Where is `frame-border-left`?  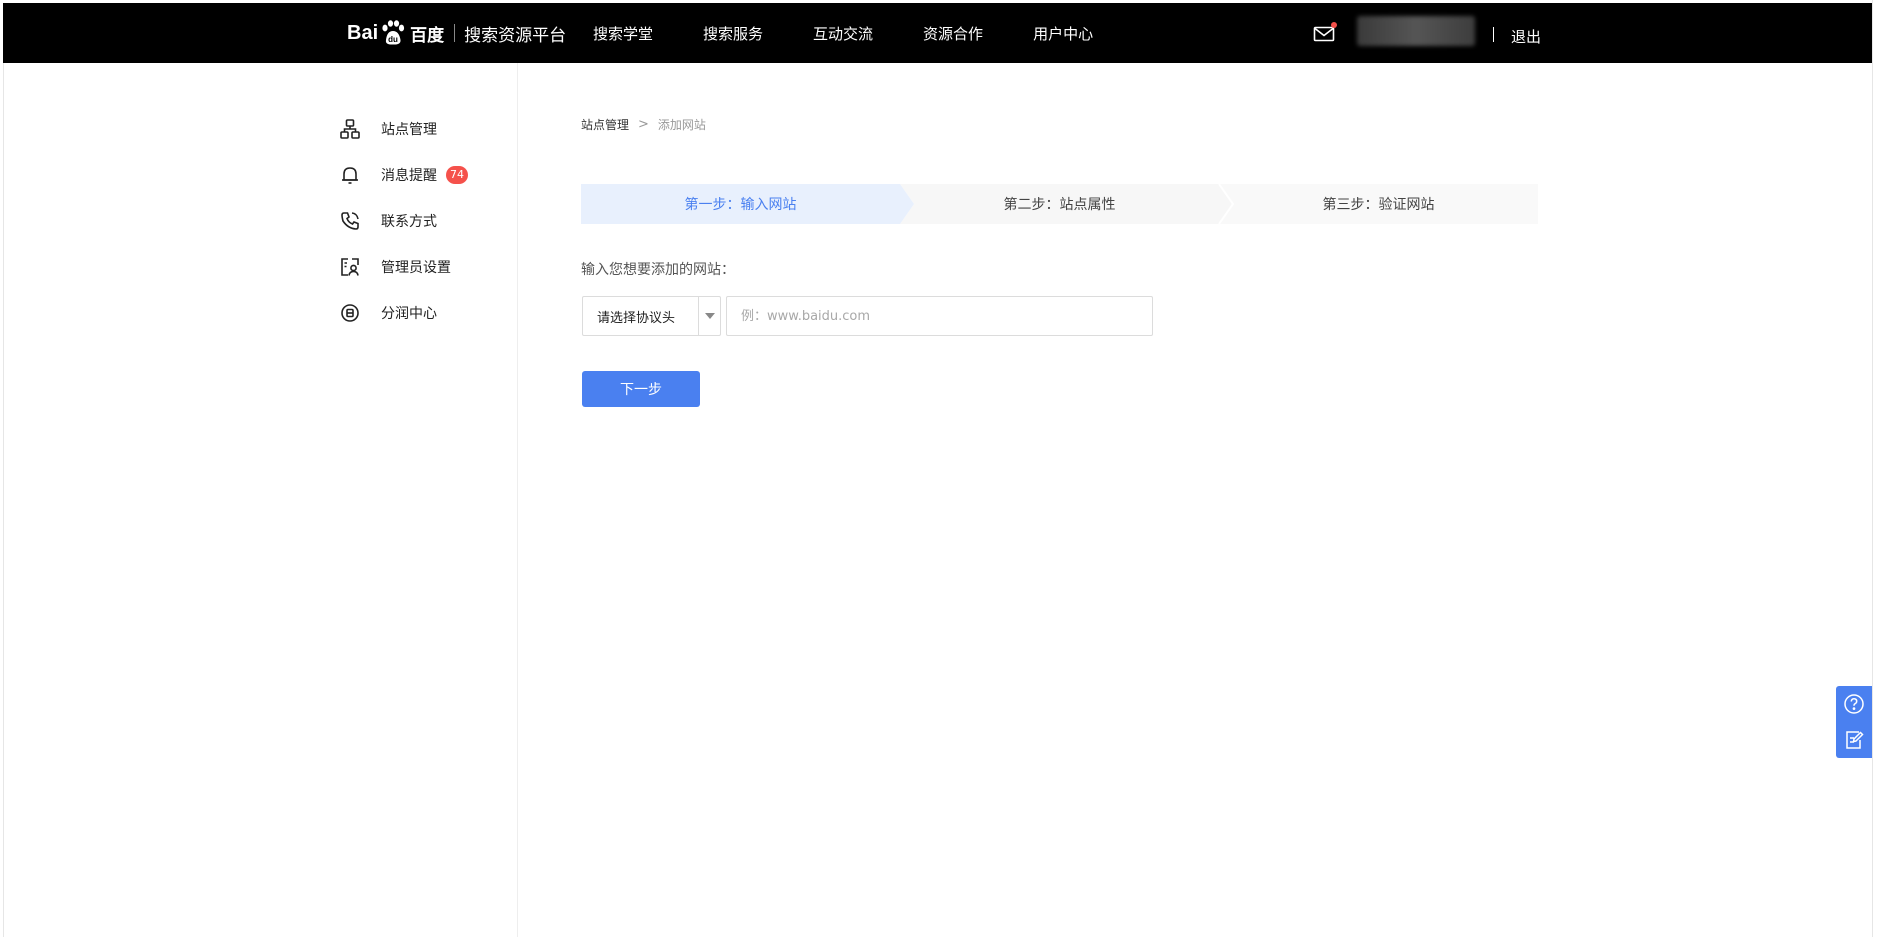
frame-border-left is located at coordinates (3, 500).